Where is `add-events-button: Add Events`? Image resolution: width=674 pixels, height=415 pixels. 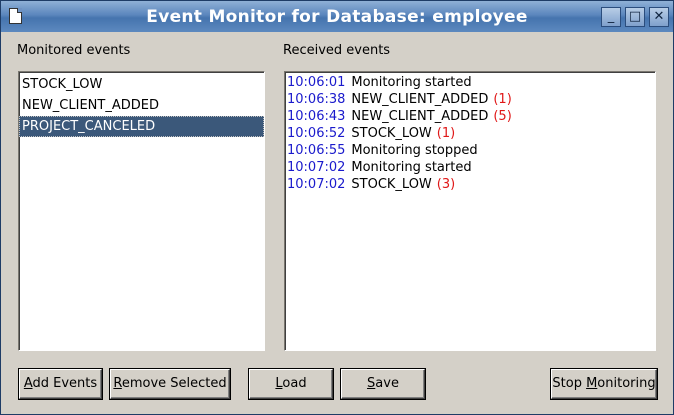 add-events-button: Add Events is located at coordinates (60, 384).